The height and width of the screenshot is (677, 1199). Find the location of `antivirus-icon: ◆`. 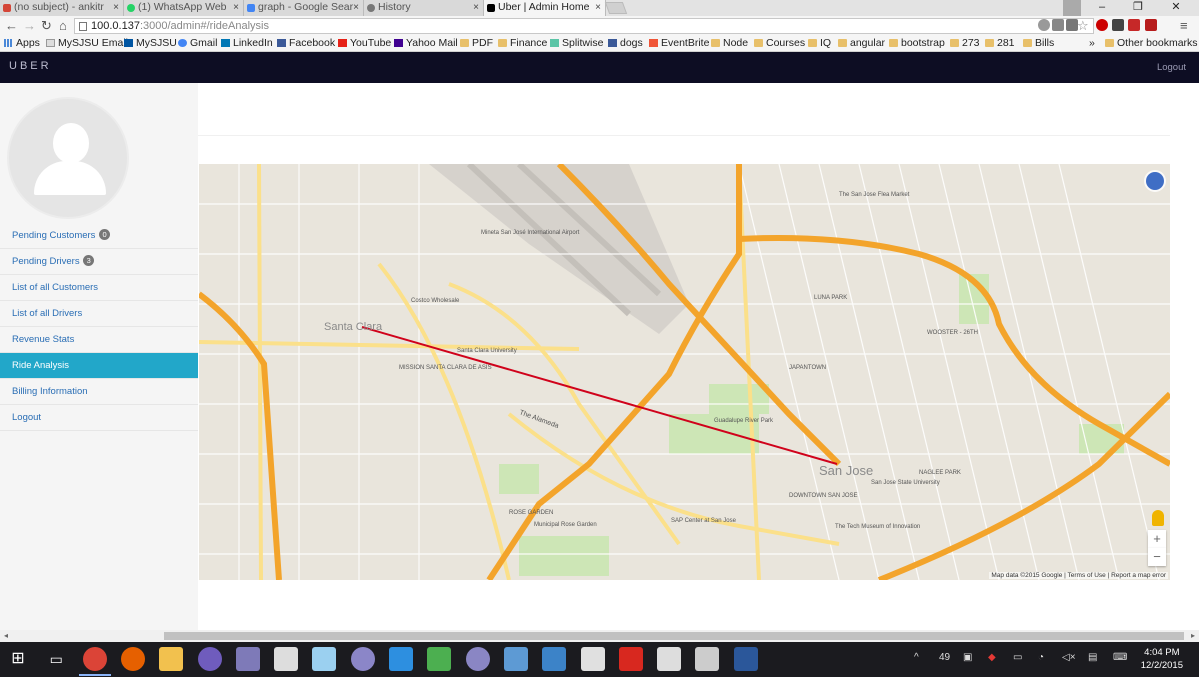

antivirus-icon: ◆ is located at coordinates (992, 657).